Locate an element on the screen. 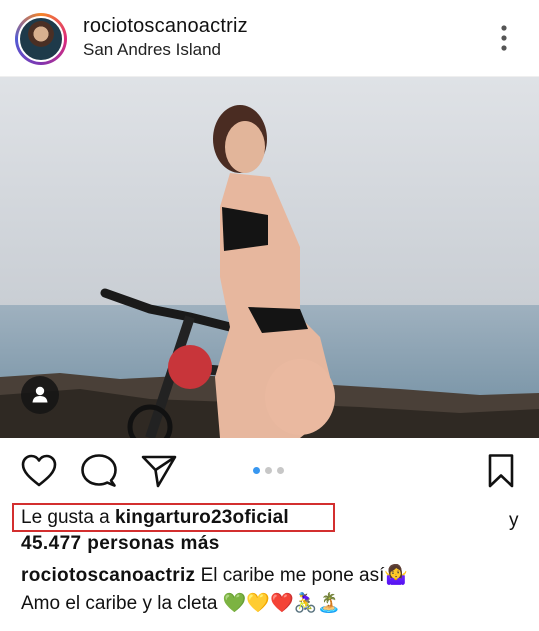 The image size is (539, 631). carousel-indicator is located at coordinates (268, 470).